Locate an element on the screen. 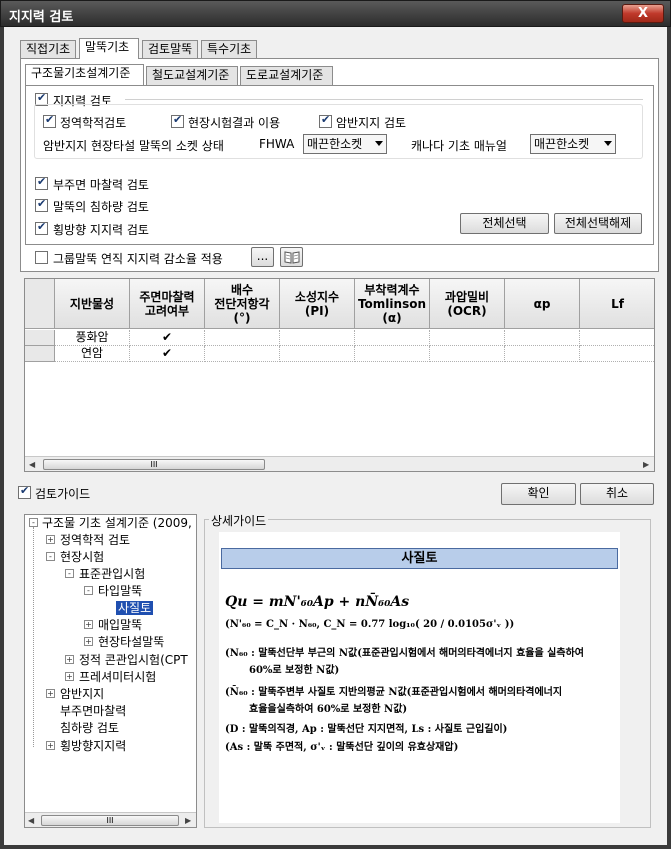 The image size is (671, 849). tree-node: 부주면마찰력 is located at coordinates (93, 711).